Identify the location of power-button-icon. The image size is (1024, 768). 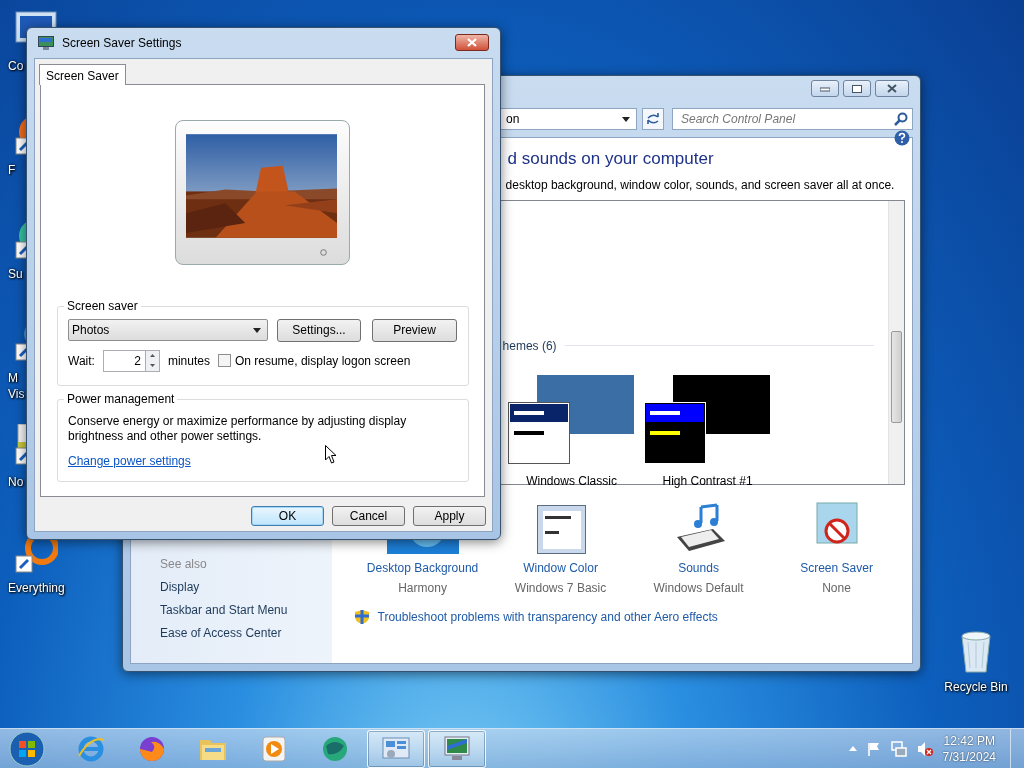
(323, 252).